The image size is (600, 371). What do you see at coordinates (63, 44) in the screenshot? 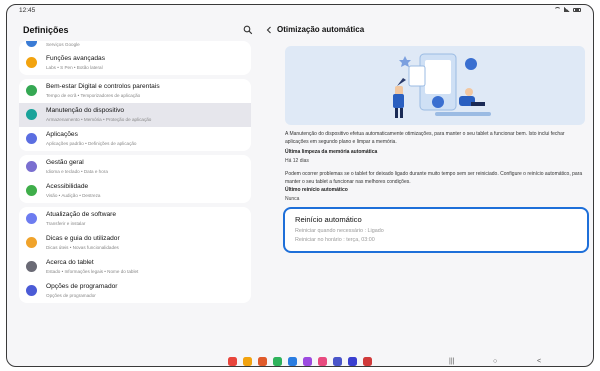
I see `settings-item-subtitle: Serviços Google` at bounding box center [63, 44].